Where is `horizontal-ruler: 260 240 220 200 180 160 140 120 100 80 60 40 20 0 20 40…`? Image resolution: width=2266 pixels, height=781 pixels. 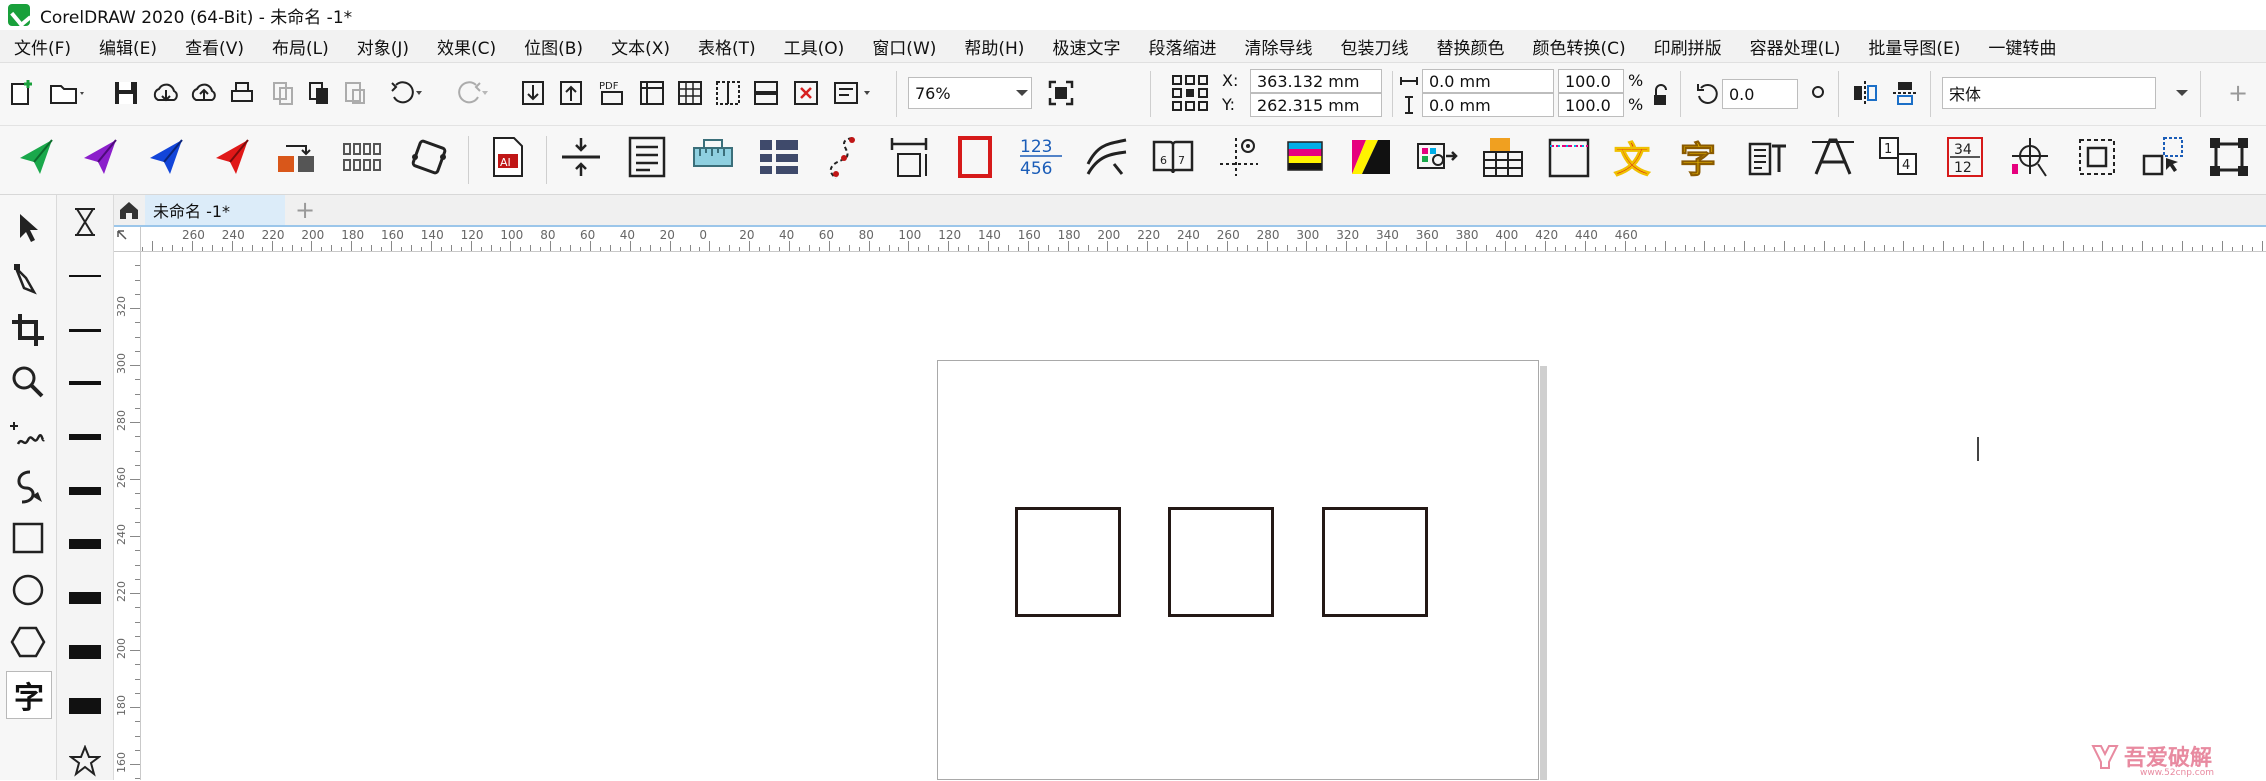 horizontal-ruler: 260 240 220 200 180 160 140 120 100 80 60 40 20 0 20 40… is located at coordinates (1203, 239).